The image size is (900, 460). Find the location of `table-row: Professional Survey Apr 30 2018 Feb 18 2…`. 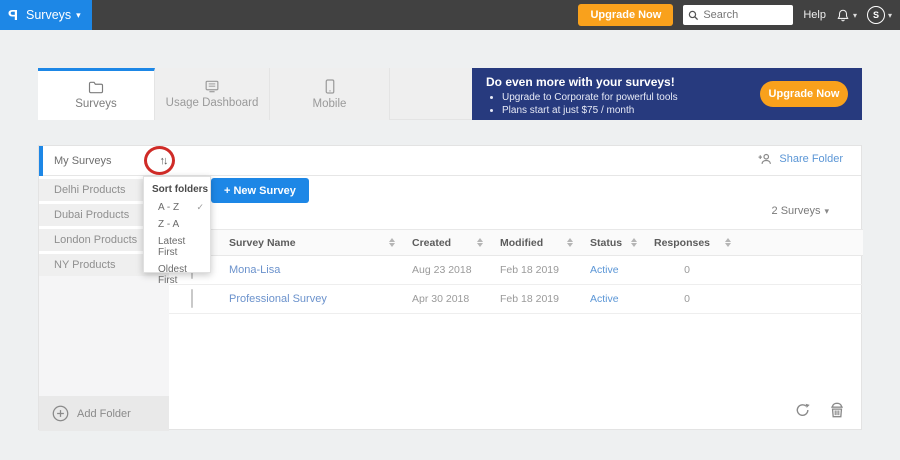

table-row: Professional Survey Apr 30 2018 Feb 18 2… is located at coordinates (516, 299).